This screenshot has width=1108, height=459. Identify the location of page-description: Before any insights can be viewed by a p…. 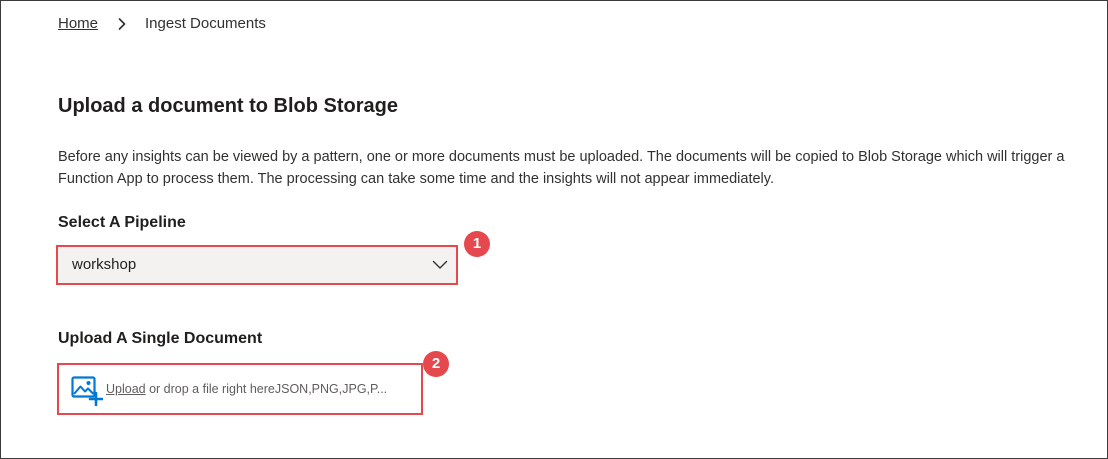
(561, 168).